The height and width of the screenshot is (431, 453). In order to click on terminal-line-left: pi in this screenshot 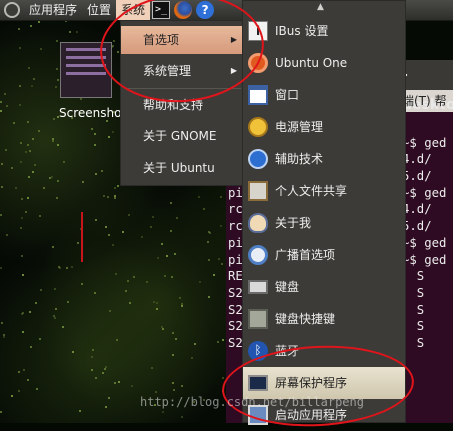, I will do `click(235, 259)`.